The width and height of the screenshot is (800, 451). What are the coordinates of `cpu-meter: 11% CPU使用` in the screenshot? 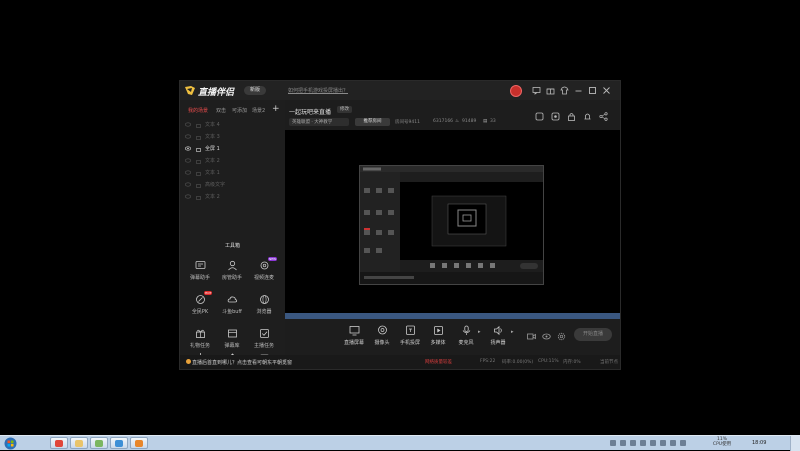 It's located at (722, 442).